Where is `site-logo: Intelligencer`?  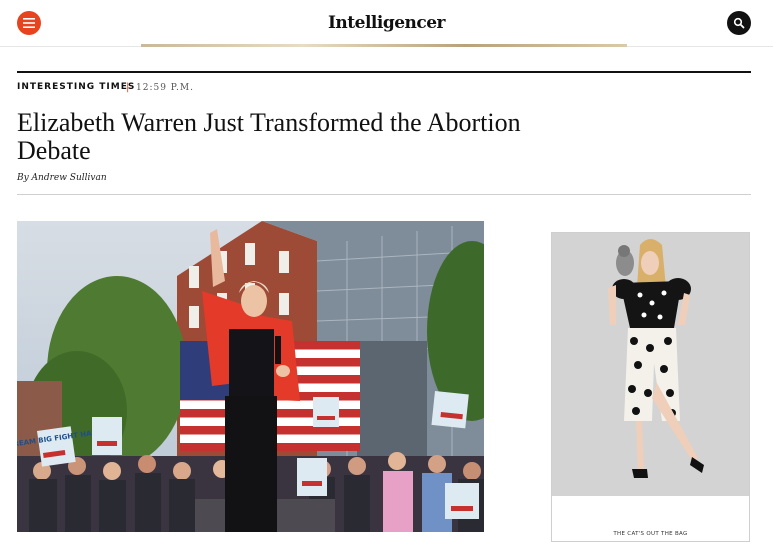 site-logo: Intelligencer is located at coordinates (386, 23).